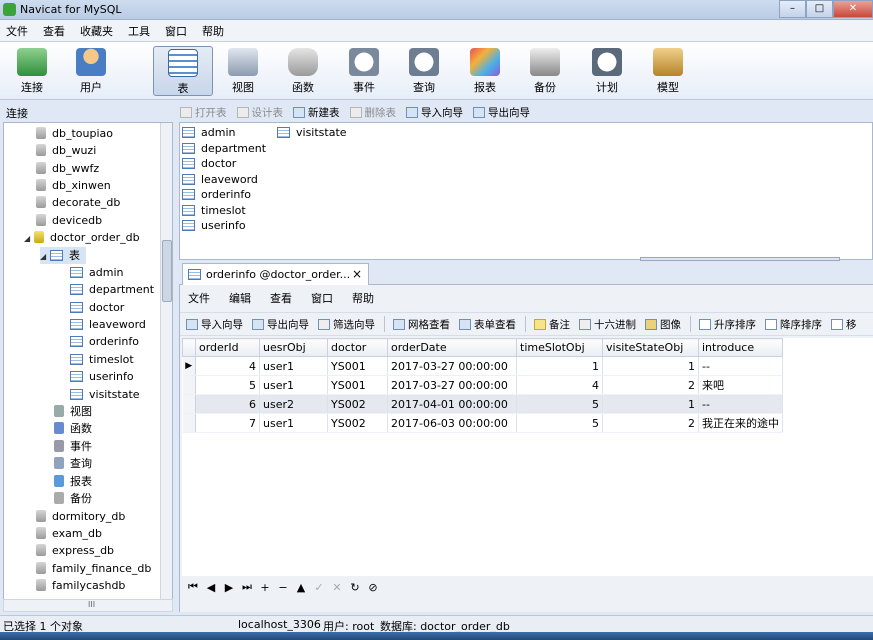  What do you see at coordinates (73, 428) in the screenshot?
I see `tree-functions-node: 函数` at bounding box center [73, 428].